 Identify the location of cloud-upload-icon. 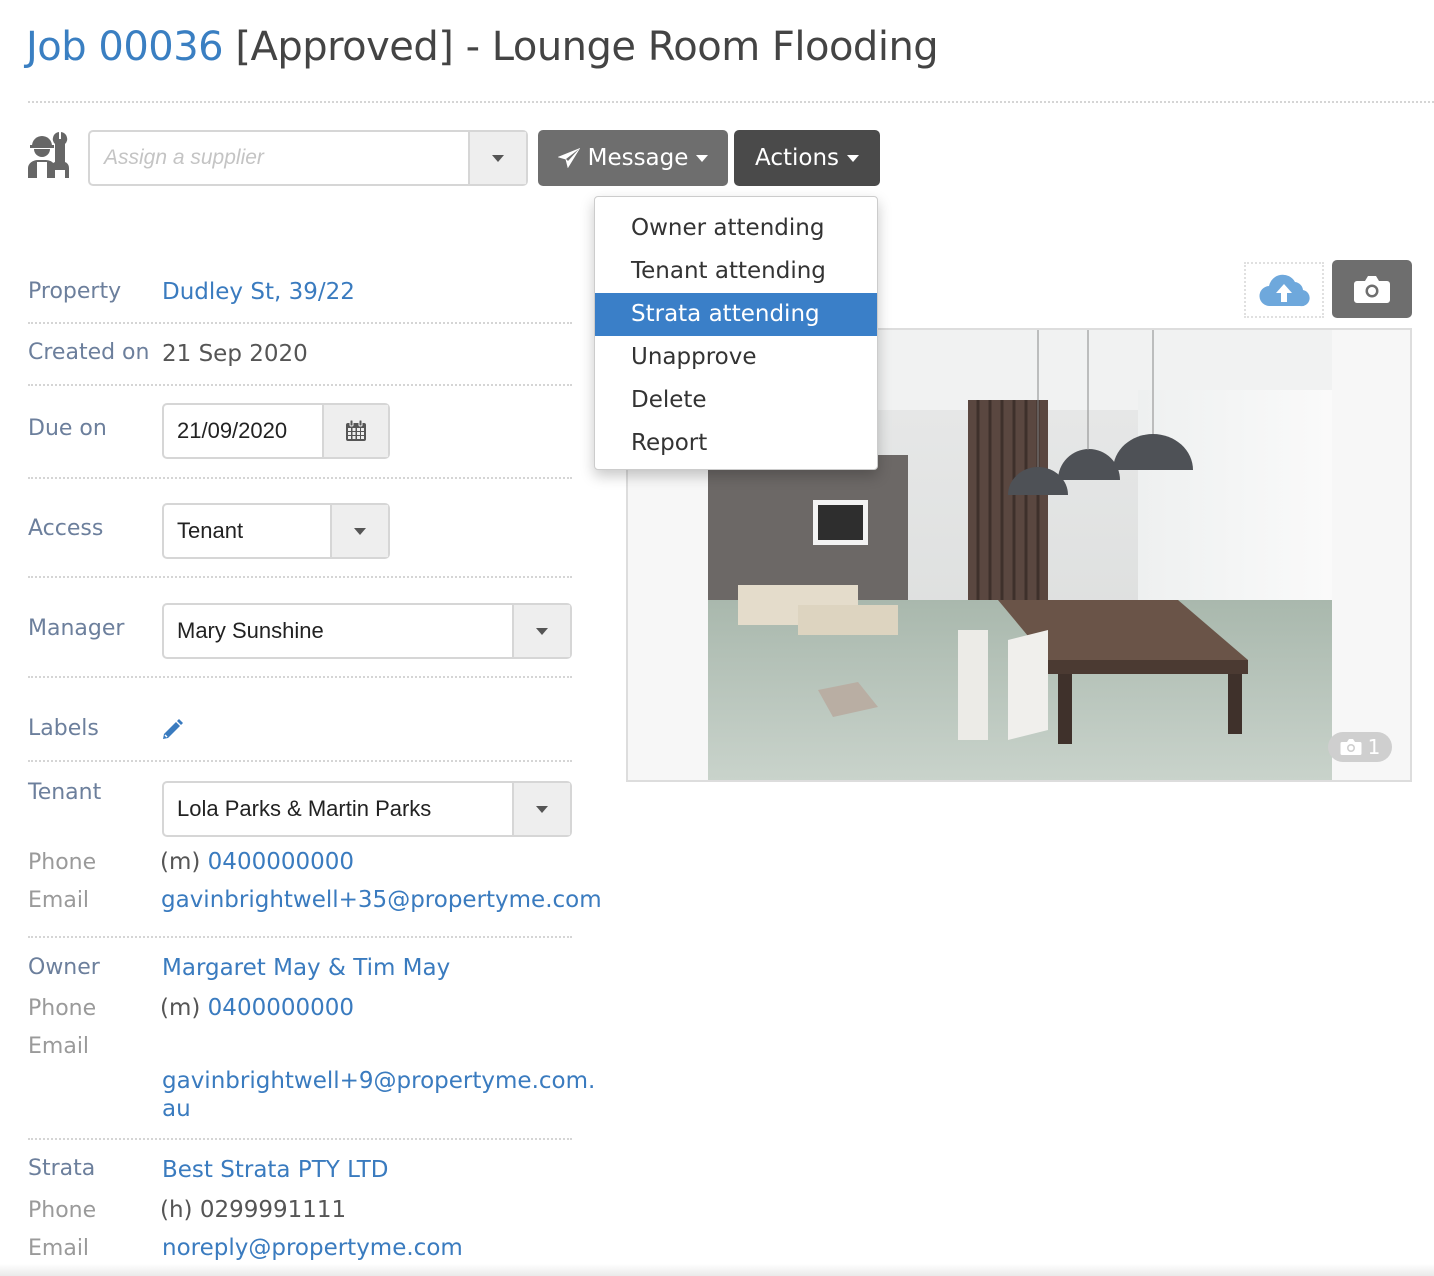
(1284, 290).